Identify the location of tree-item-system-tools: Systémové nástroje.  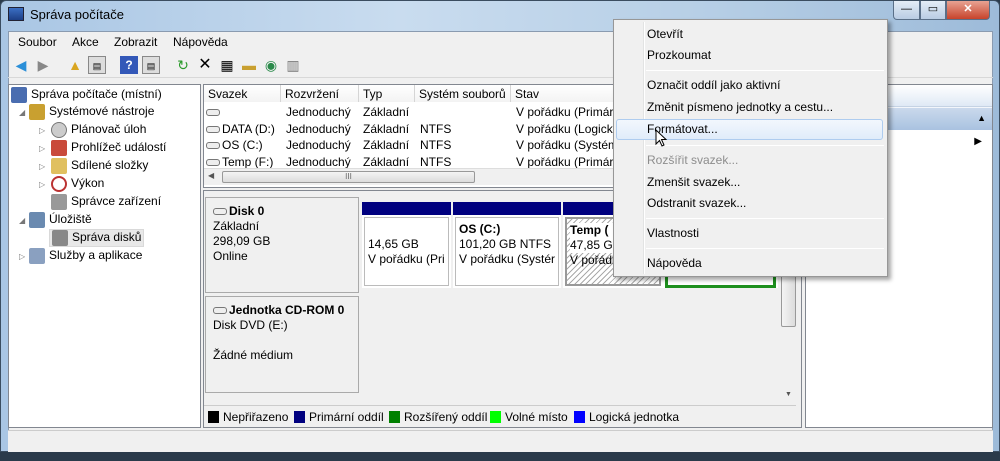
(91, 112).